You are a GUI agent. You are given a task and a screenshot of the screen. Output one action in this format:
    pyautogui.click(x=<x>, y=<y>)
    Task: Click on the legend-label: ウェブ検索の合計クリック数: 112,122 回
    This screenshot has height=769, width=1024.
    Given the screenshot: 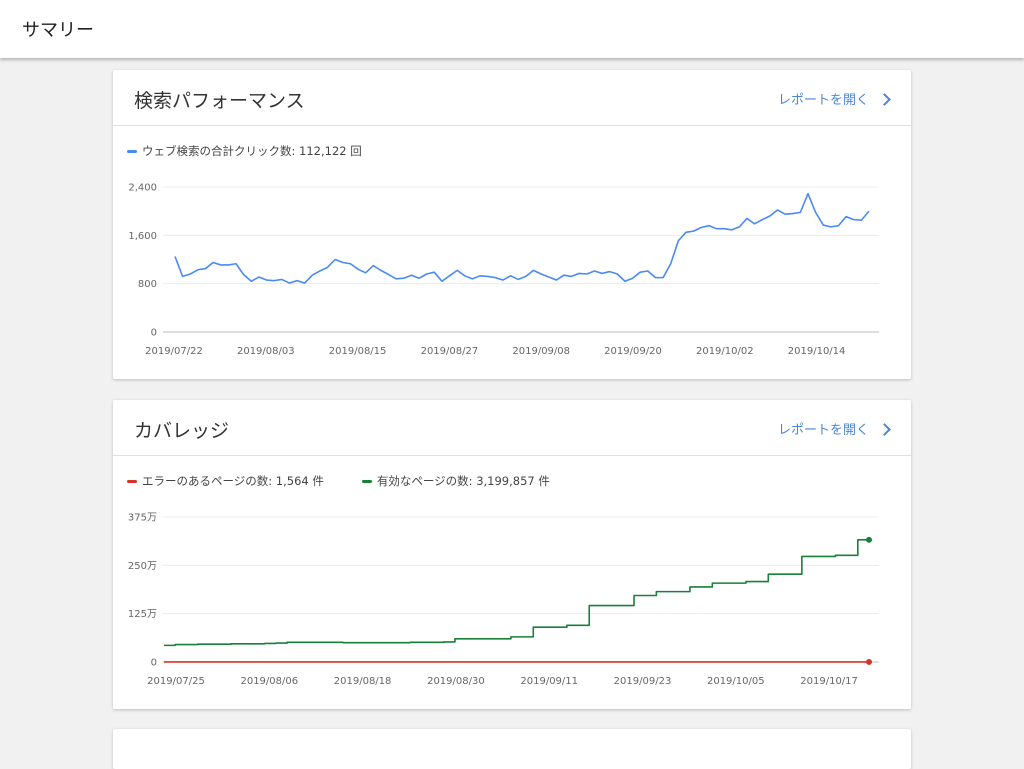 What is the action you would take?
    pyautogui.click(x=252, y=151)
    